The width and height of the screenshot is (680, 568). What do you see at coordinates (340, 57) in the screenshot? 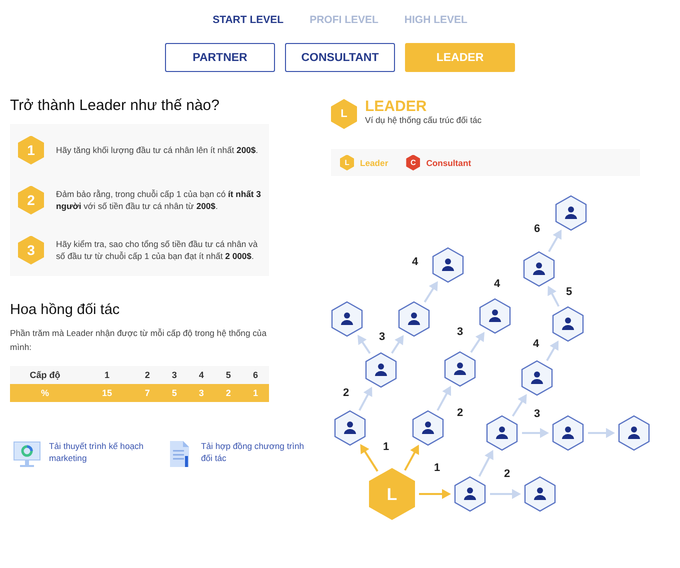
I see `role-button: CONSULTANT` at bounding box center [340, 57].